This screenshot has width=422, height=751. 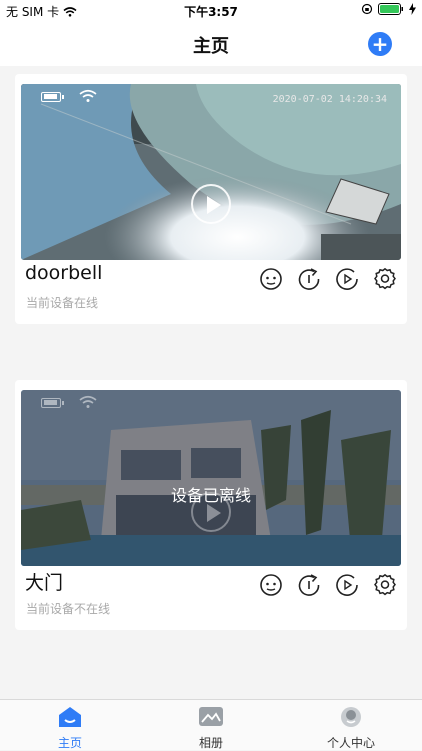 What do you see at coordinates (367, 9) in the screenshot?
I see `orientation-lock-icon` at bounding box center [367, 9].